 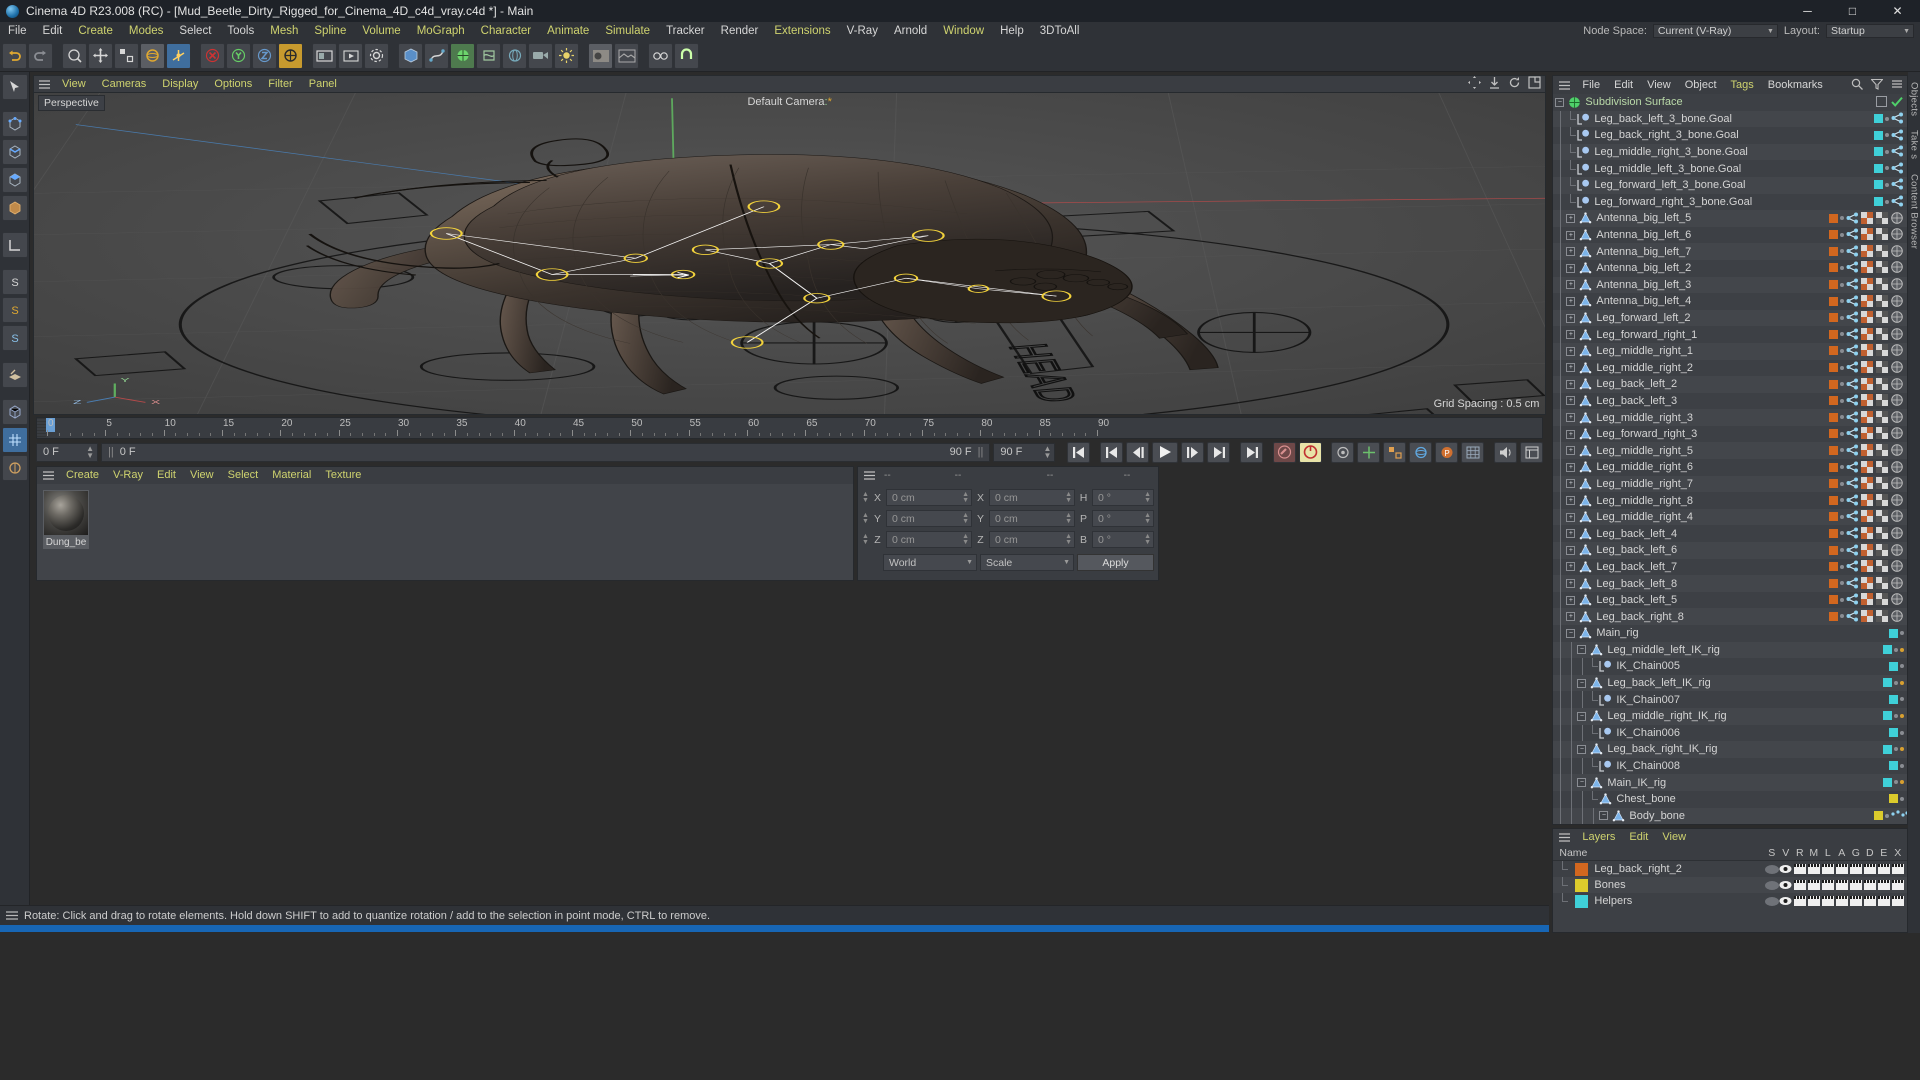 I want to click on menu-character: Character, so click(x=506, y=31).